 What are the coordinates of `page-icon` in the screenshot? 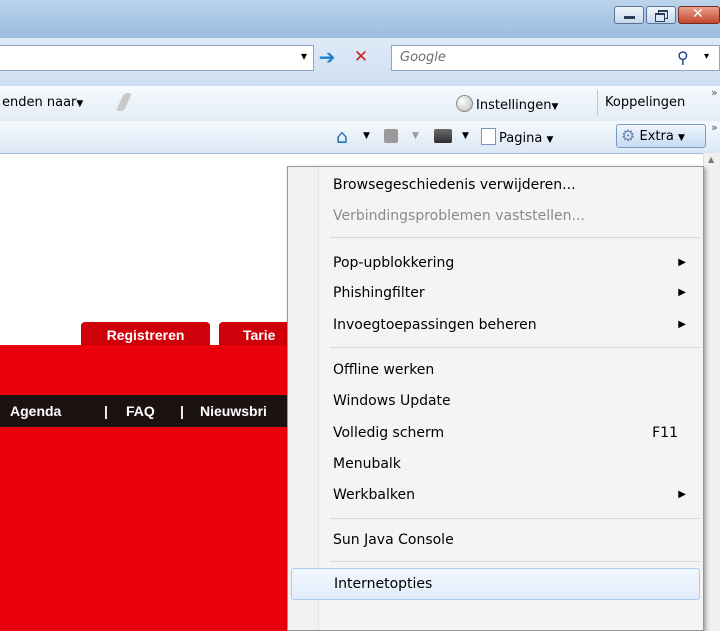 It's located at (488, 136).